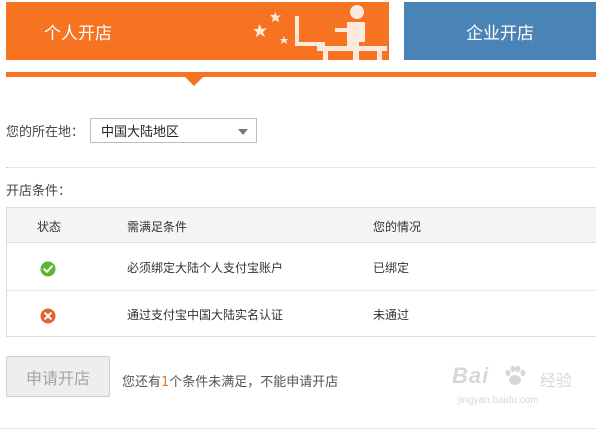 The height and width of the screenshot is (431, 596). Describe the element at coordinates (194, 81) in the screenshot. I see `active-tab-pointer` at that location.